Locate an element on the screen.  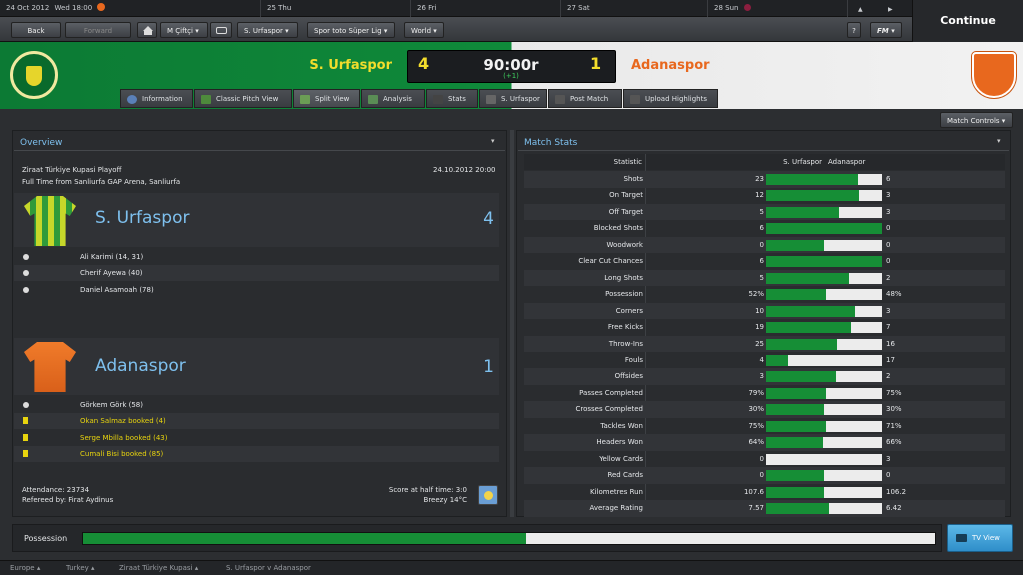
stat-label: Kilometres Run is located at coordinates (616, 491).